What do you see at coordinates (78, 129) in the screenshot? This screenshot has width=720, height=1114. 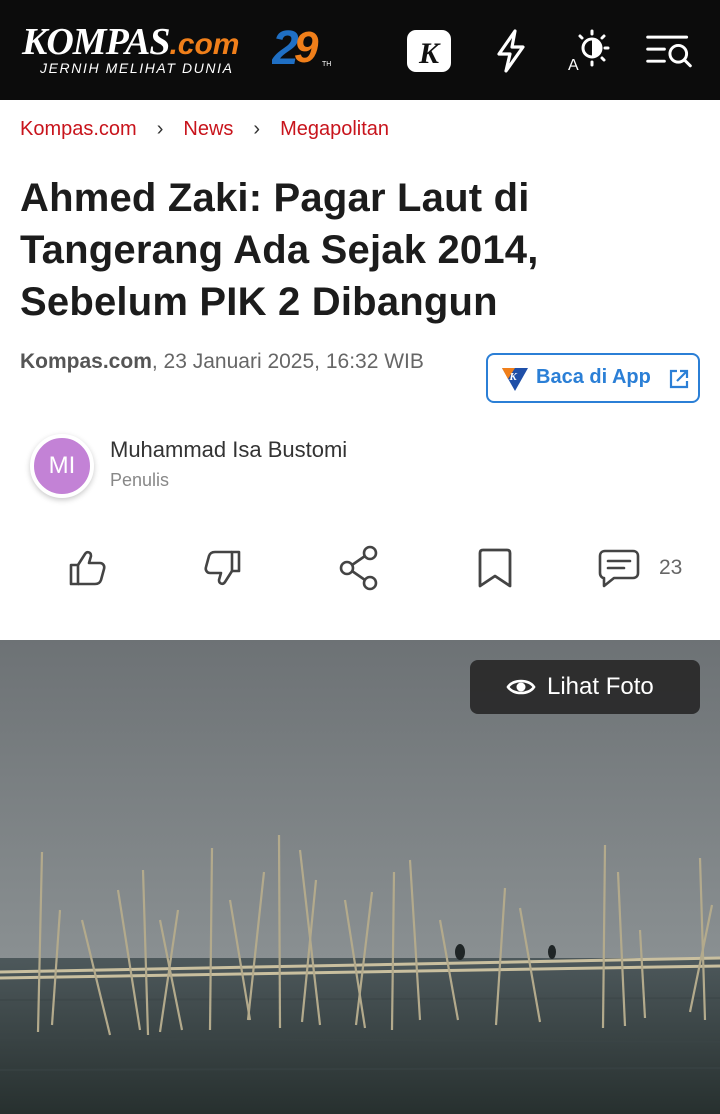 I see `breadcrumb-home: Kompas.com` at bounding box center [78, 129].